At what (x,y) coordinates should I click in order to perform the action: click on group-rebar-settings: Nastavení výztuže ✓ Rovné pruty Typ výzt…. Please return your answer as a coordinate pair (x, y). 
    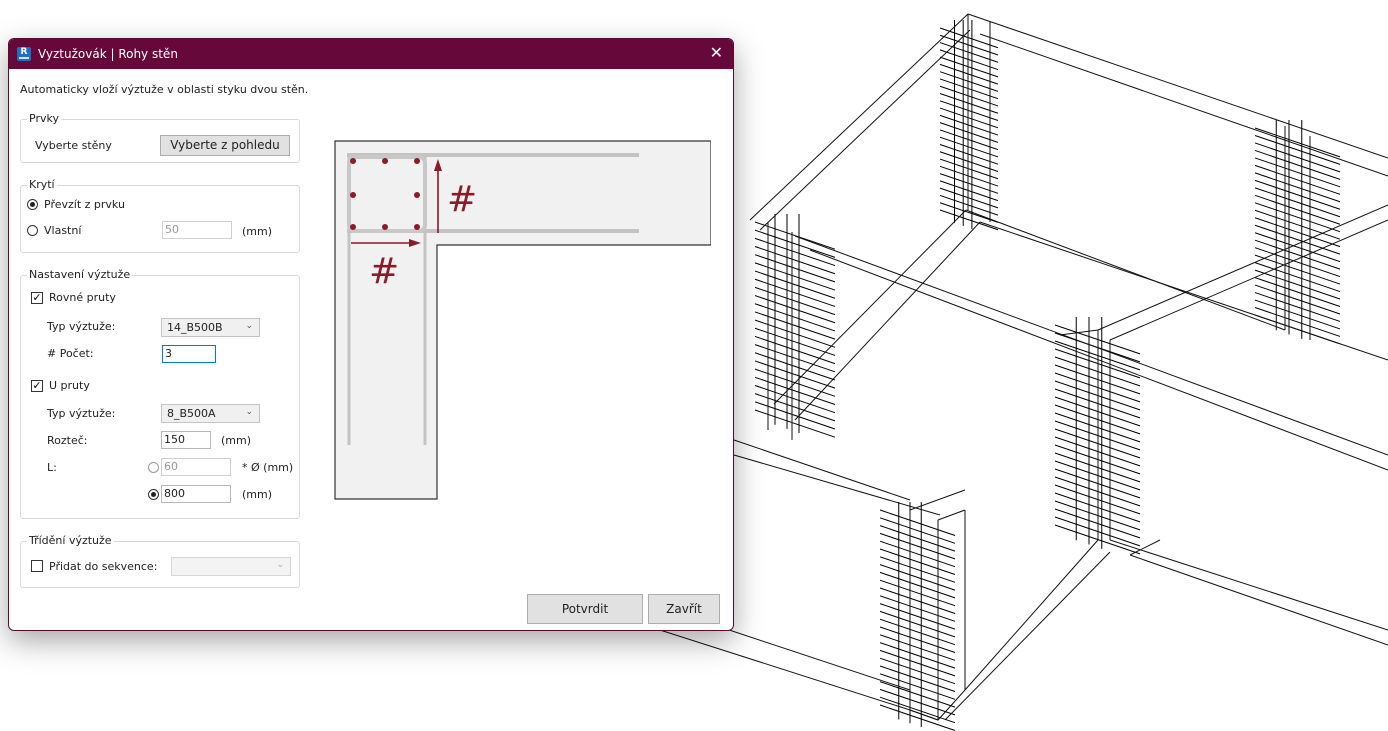
    Looking at the image, I should click on (160, 393).